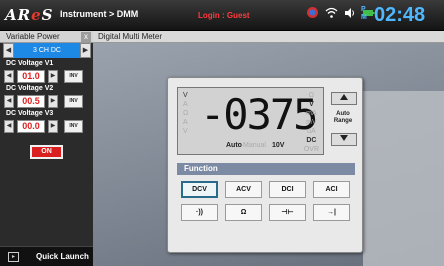 The image size is (444, 266). I want to click on range-value: 10V, so click(278, 145).